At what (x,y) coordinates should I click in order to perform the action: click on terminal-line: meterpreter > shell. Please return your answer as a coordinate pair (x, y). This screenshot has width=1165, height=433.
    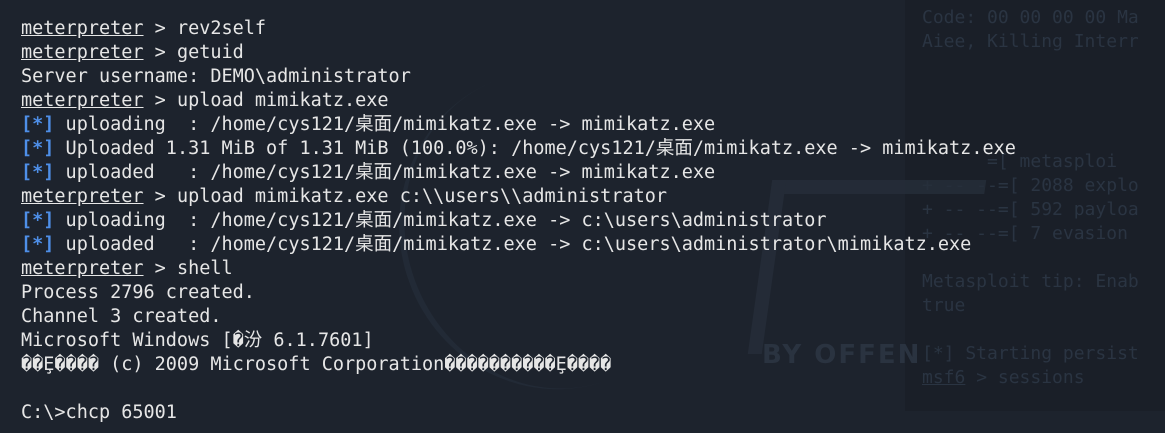
    Looking at the image, I should click on (518, 269).